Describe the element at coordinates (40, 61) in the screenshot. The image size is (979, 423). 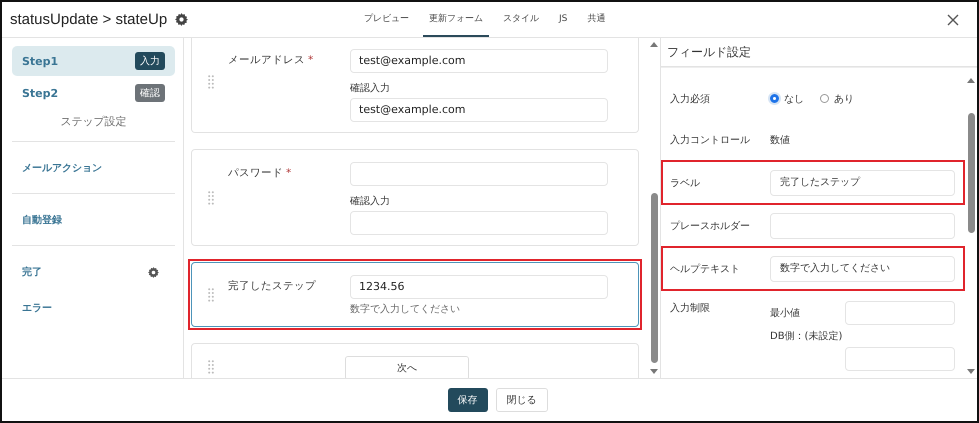
I see `step-label: Step1` at that location.